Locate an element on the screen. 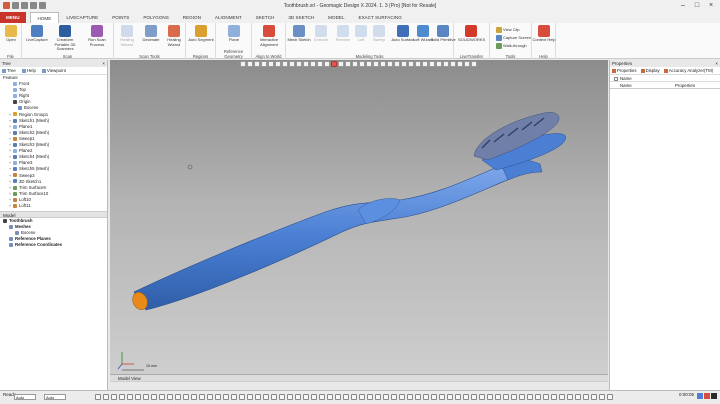 The width and height of the screenshot is (720, 404). tab-region: REGION is located at coordinates (192, 17).